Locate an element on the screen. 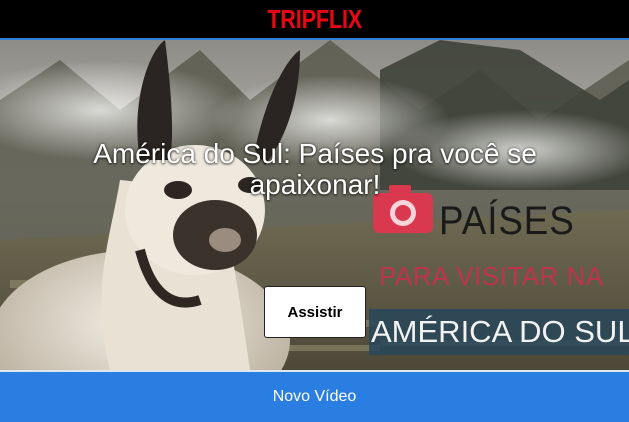 The width and height of the screenshot is (629, 422). tripflix-logo: TRIPFLIX is located at coordinates (314, 19).